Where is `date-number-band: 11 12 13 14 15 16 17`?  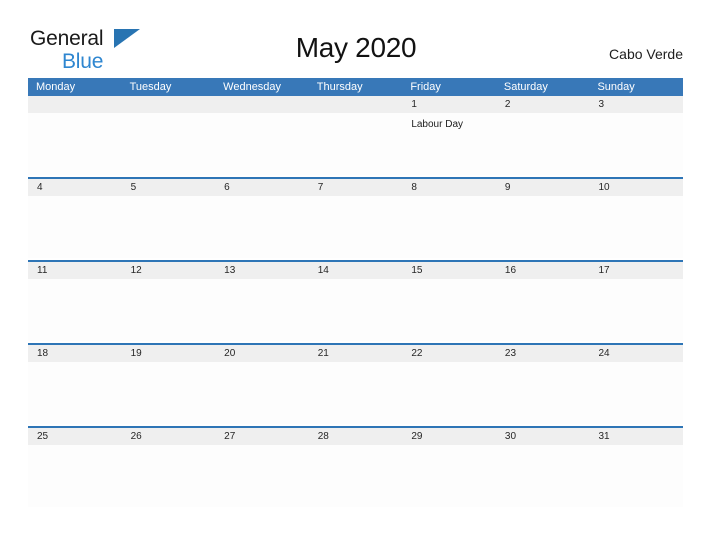 date-number-band: 11 12 13 14 15 16 17 is located at coordinates (355, 270).